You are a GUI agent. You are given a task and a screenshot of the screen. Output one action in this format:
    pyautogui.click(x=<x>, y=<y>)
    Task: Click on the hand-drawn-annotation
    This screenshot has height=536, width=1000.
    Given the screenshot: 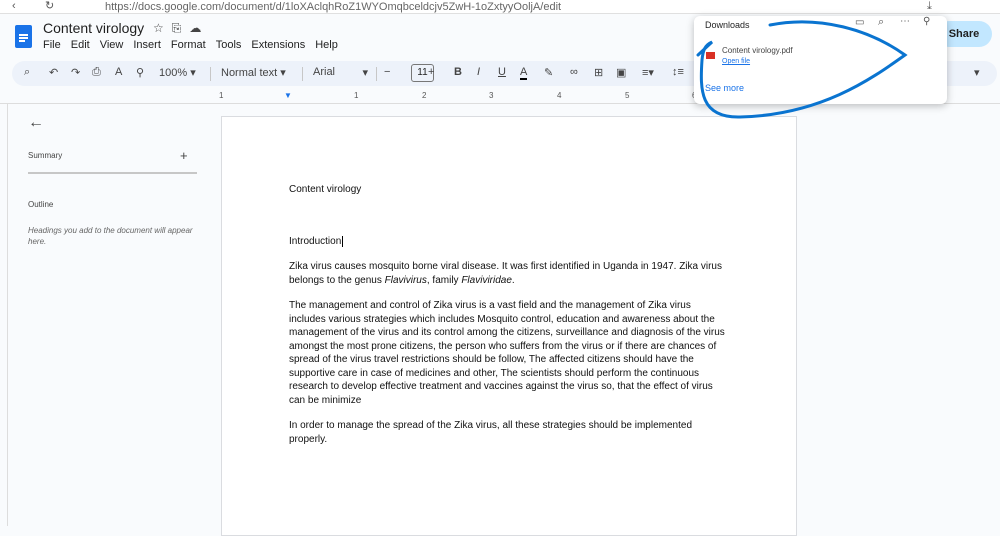 What is the action you would take?
    pyautogui.click(x=802, y=69)
    